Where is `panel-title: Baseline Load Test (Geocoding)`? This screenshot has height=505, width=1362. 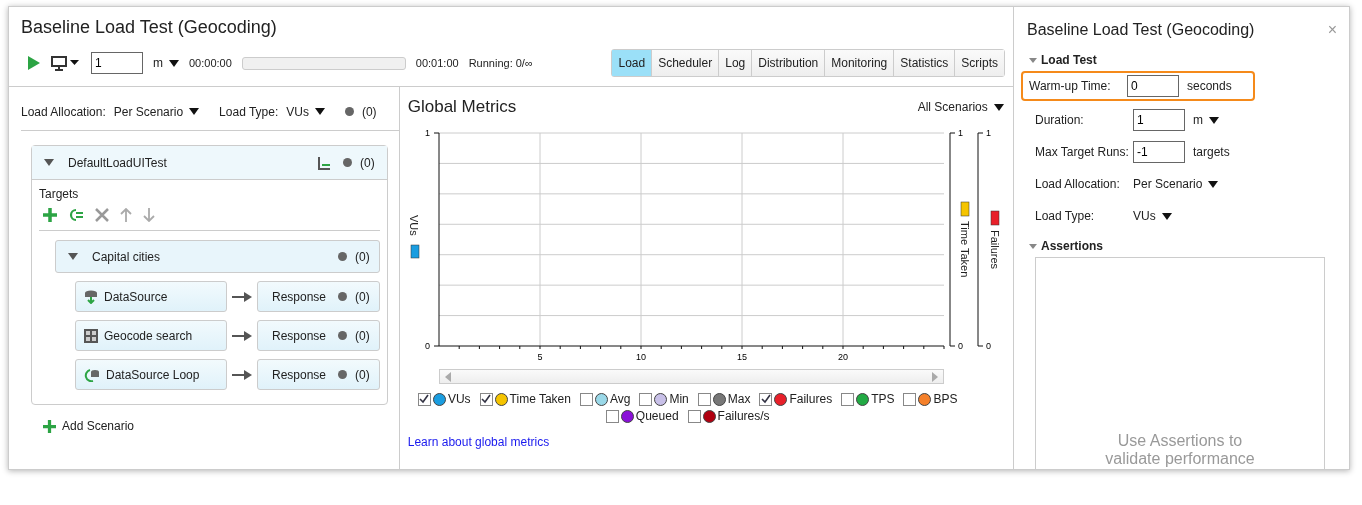
panel-title: Baseline Load Test (Geocoding) is located at coordinates (1141, 30).